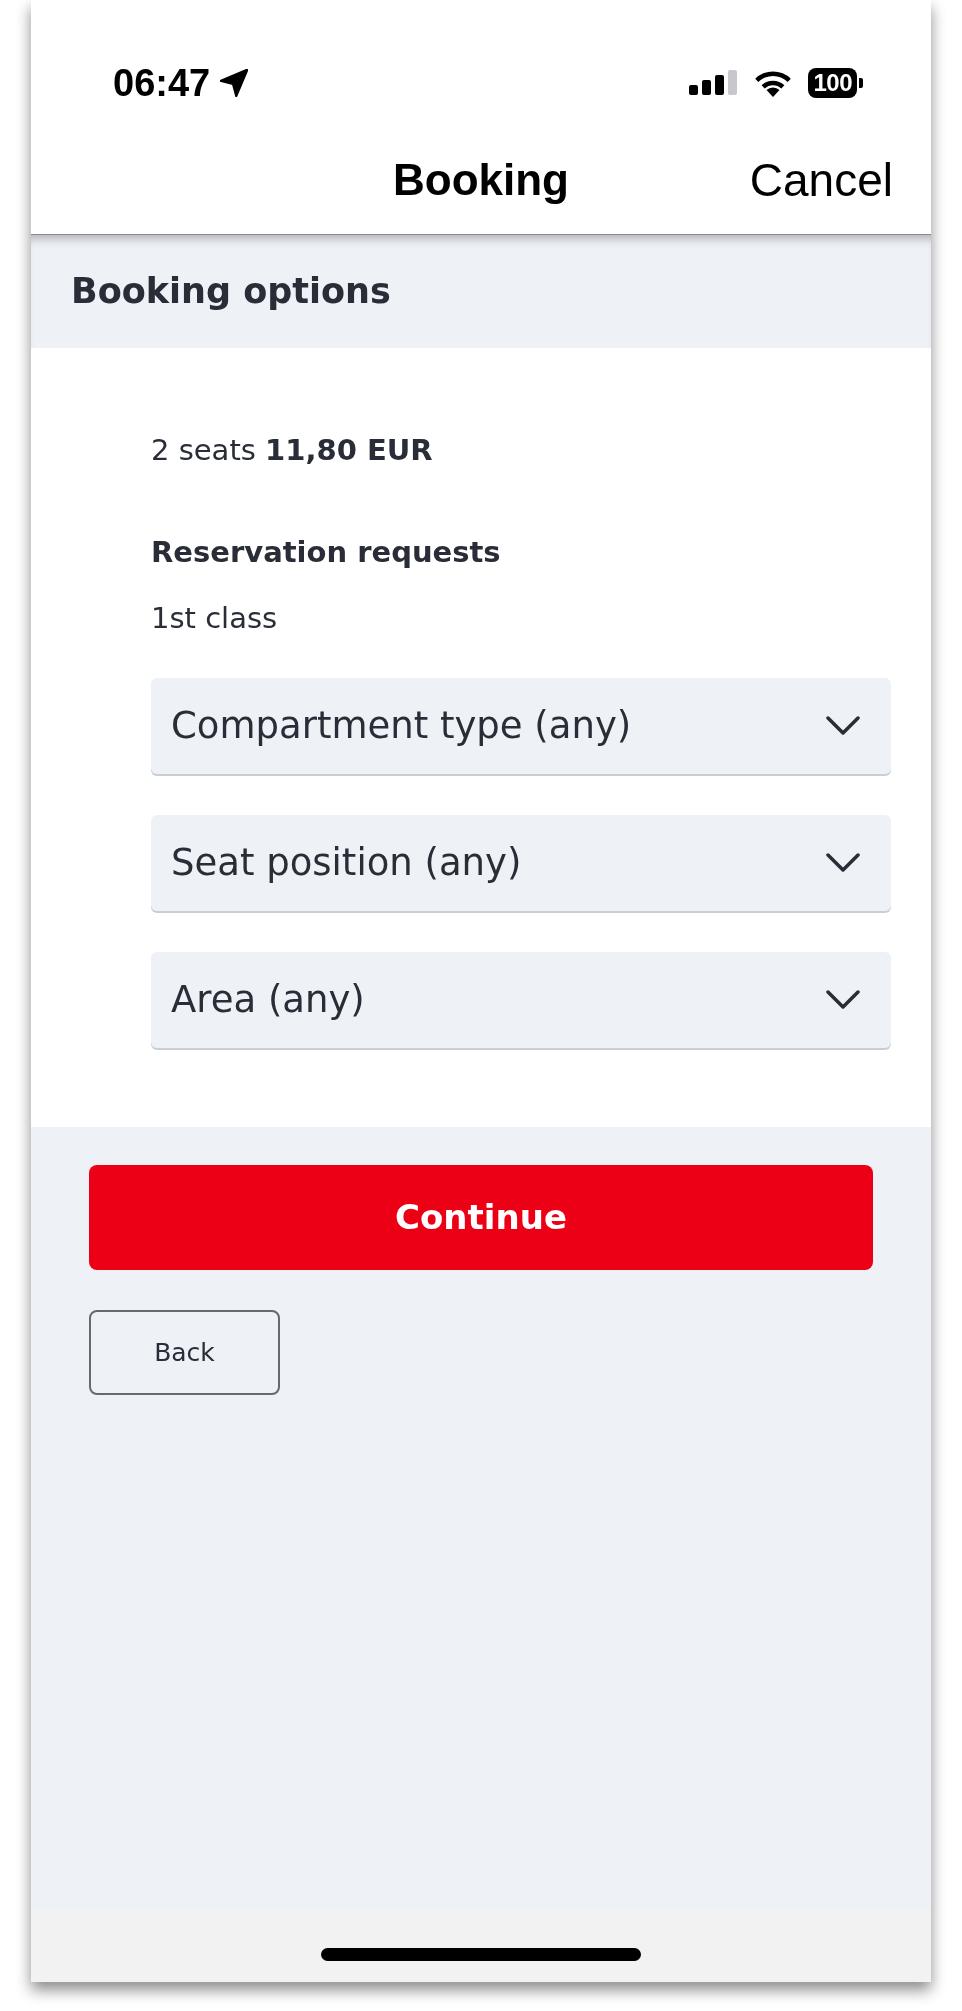  Describe the element at coordinates (162, 82) in the screenshot. I see `status-time: 06:47` at that location.